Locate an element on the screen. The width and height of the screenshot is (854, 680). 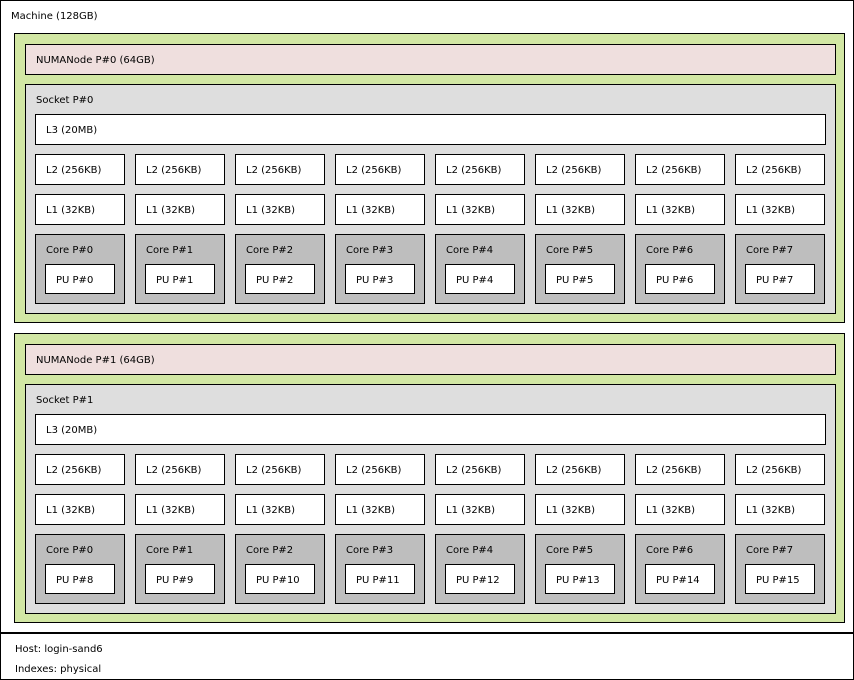
pu-box-label: PU P#6 is located at coordinates (675, 280).